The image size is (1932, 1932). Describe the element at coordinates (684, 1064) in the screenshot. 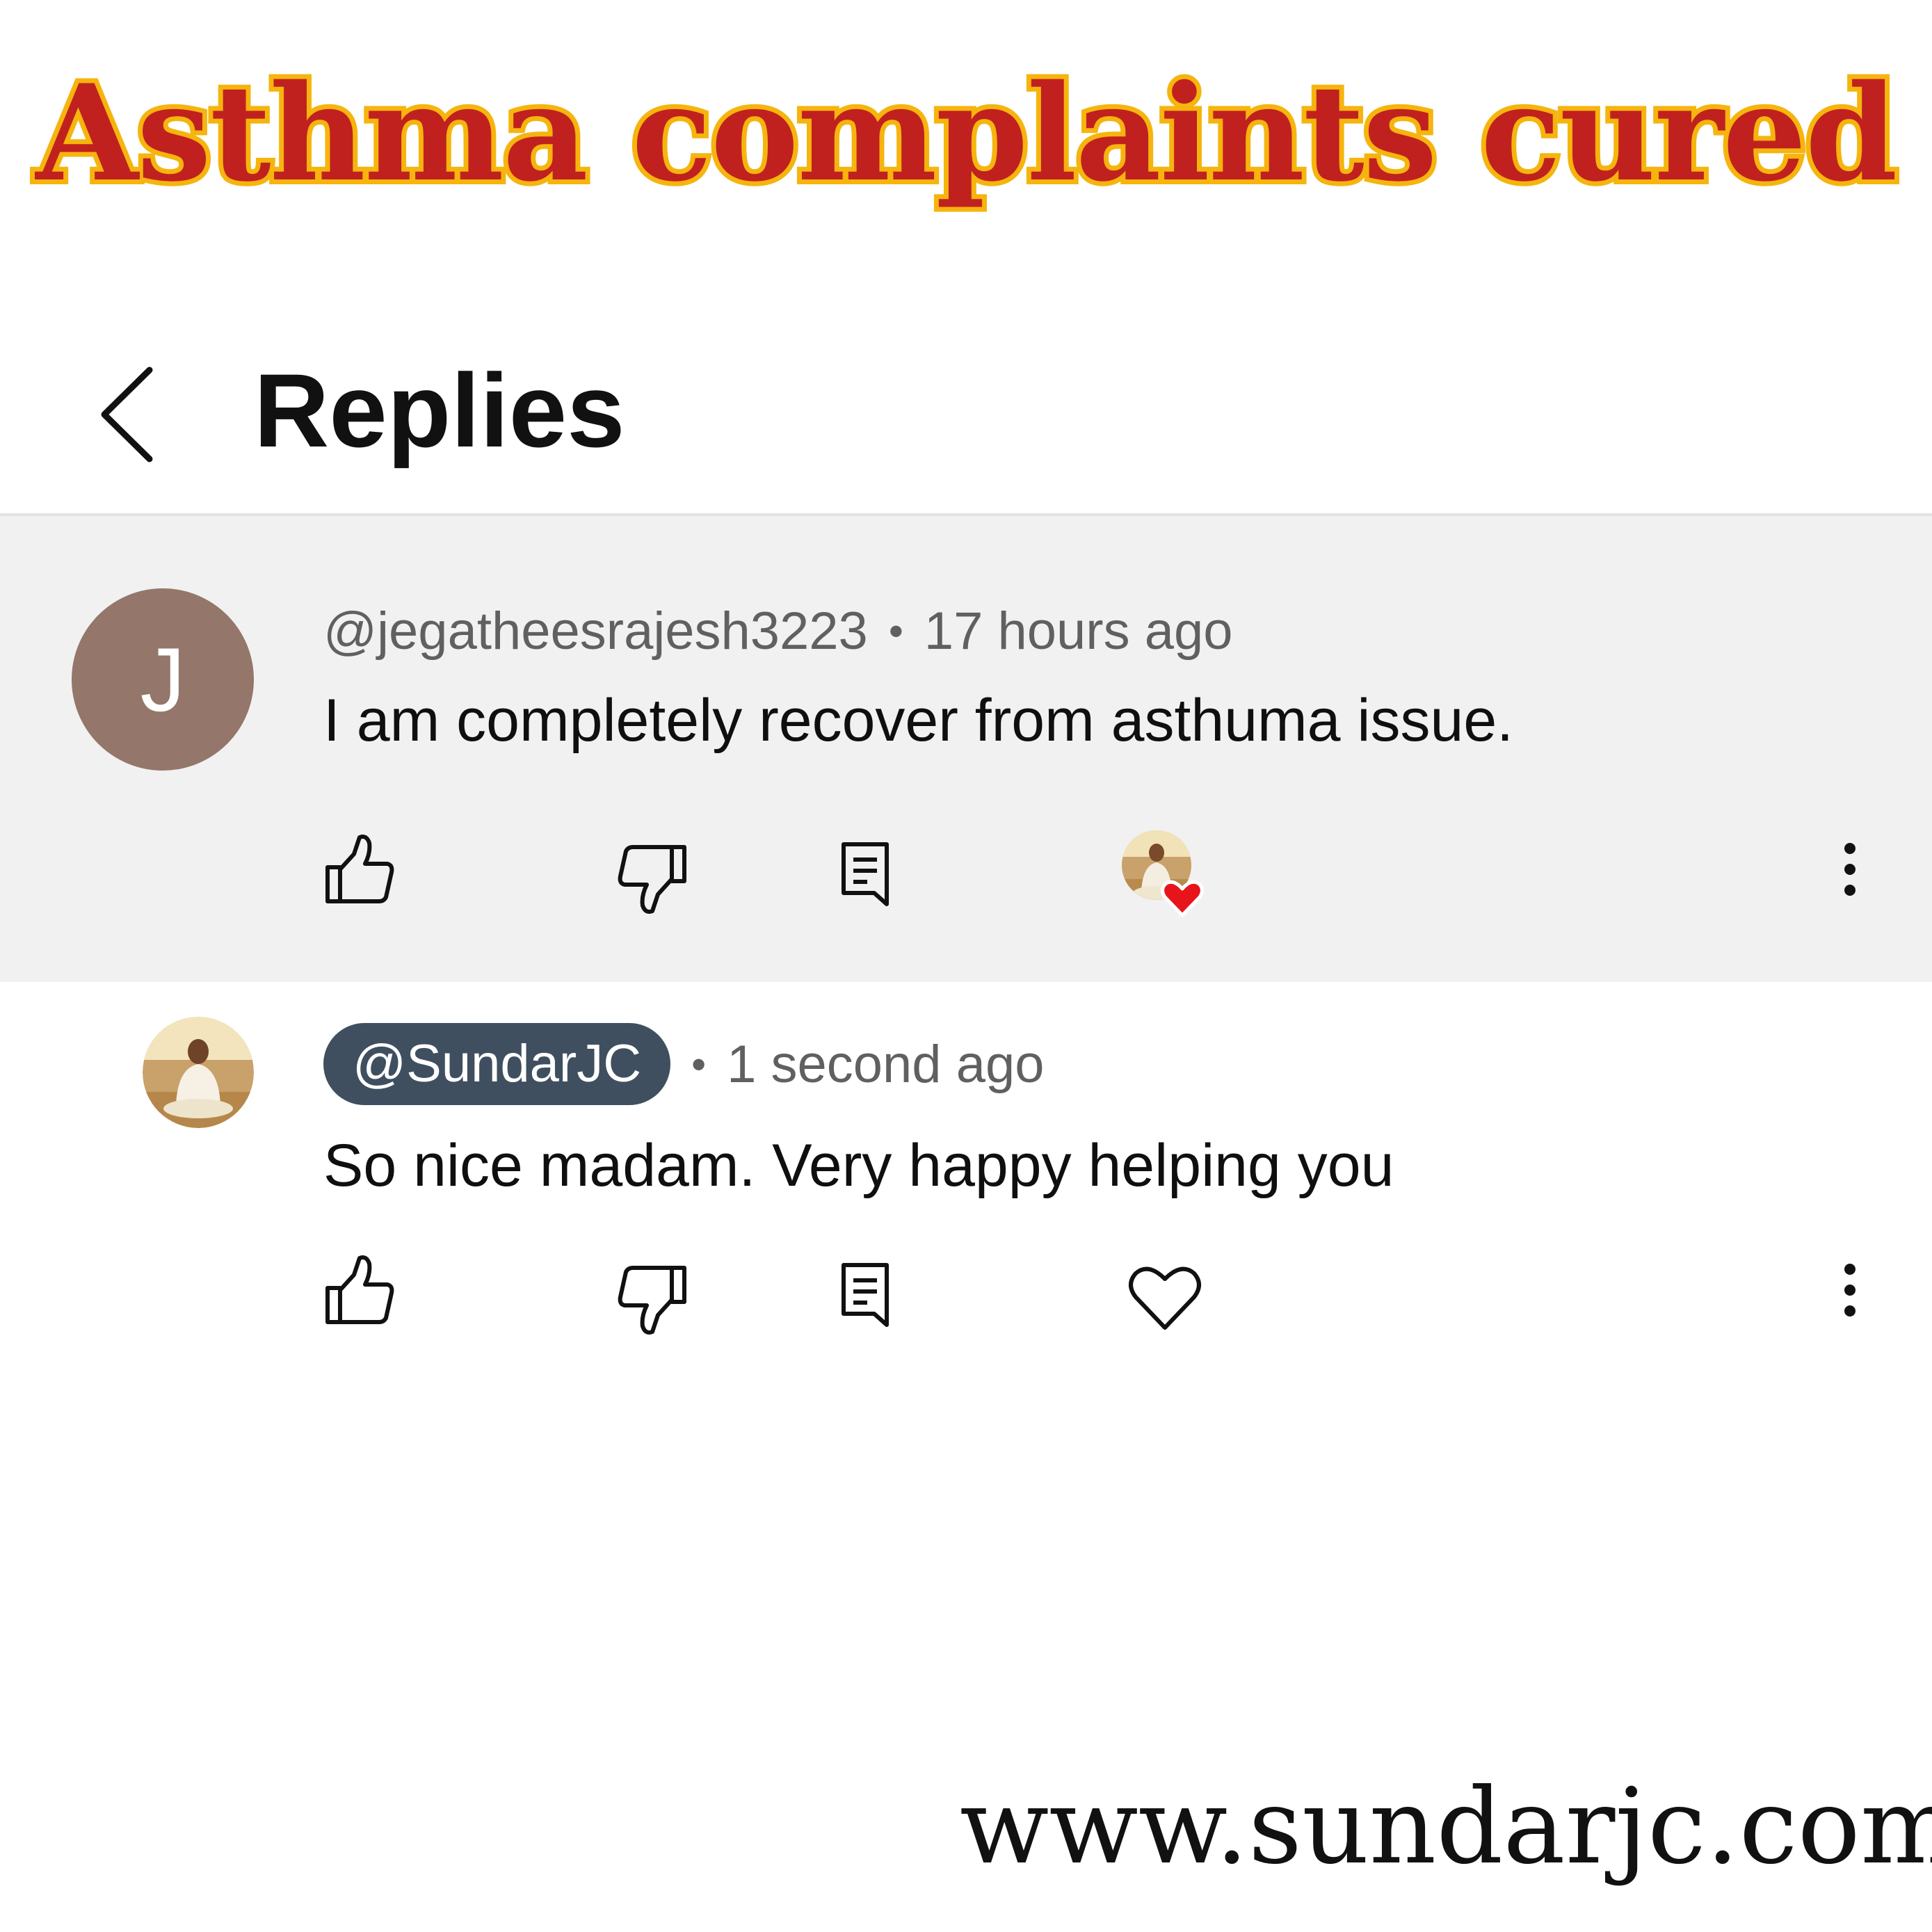

I see `comment-meta: @SundarJC • 1 second ago` at that location.